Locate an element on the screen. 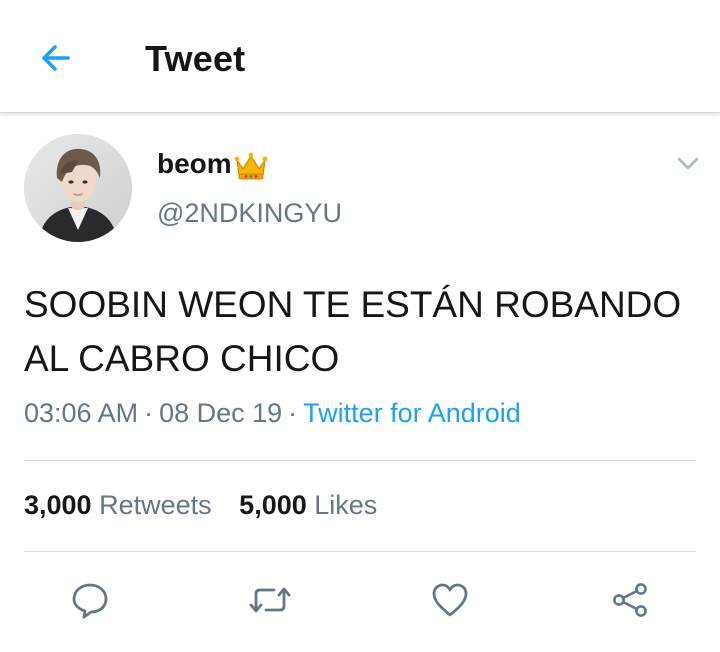 This screenshot has height=652, width=720. reply-icon is located at coordinates (90, 601).